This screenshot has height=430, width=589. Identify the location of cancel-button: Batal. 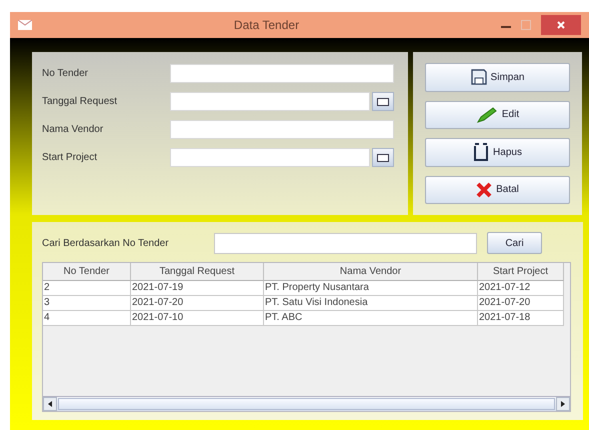
(497, 190).